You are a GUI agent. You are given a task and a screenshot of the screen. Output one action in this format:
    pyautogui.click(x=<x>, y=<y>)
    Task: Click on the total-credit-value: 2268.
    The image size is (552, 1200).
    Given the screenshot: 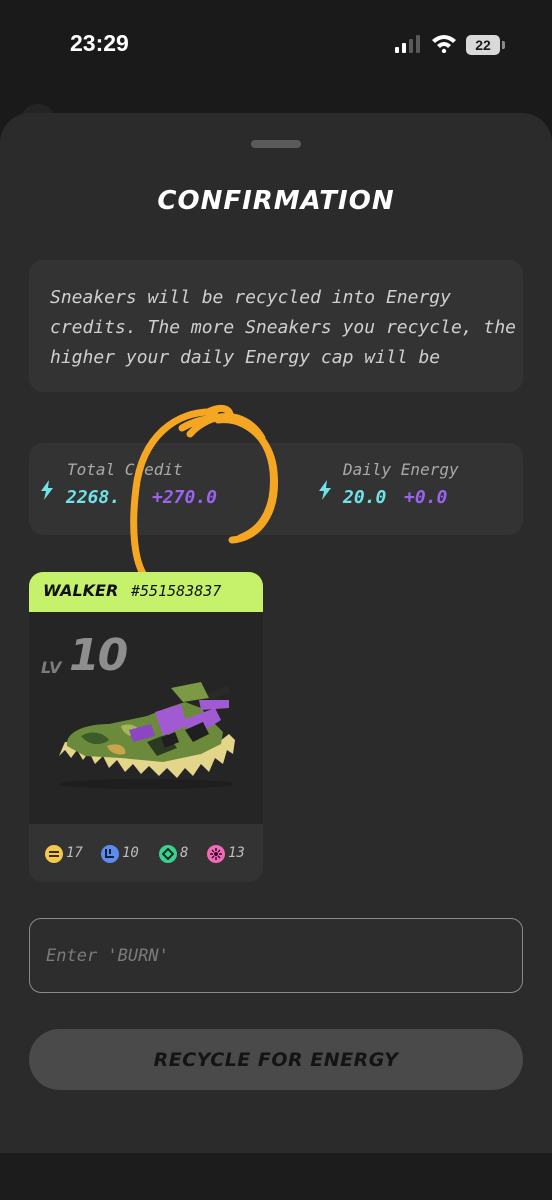 What is the action you would take?
    pyautogui.click(x=93, y=497)
    